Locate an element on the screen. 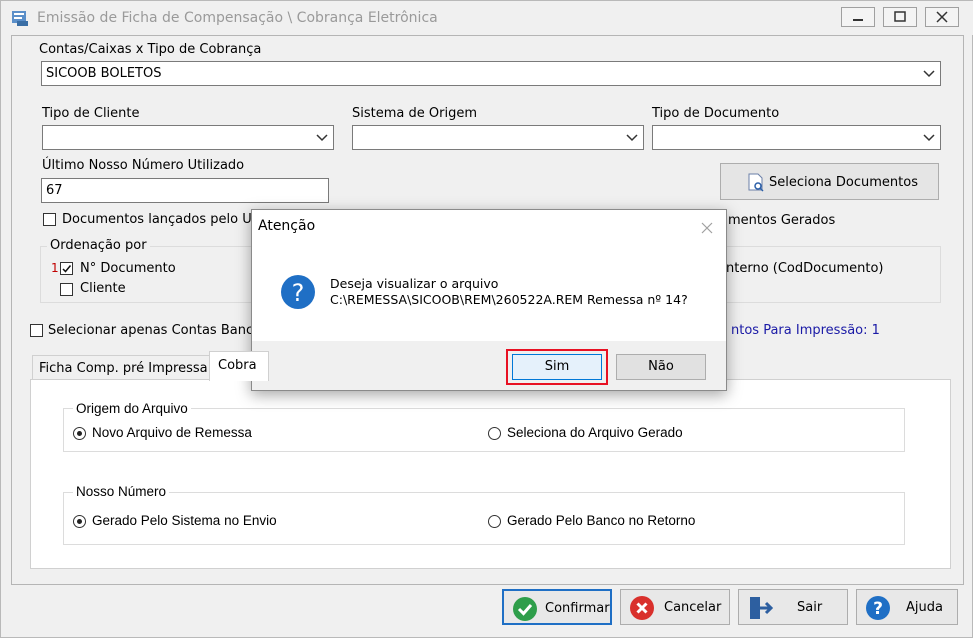 Image resolution: width=973 pixels, height=638 pixels. docs-gerados-label: mentos Gerados is located at coordinates (782, 220).